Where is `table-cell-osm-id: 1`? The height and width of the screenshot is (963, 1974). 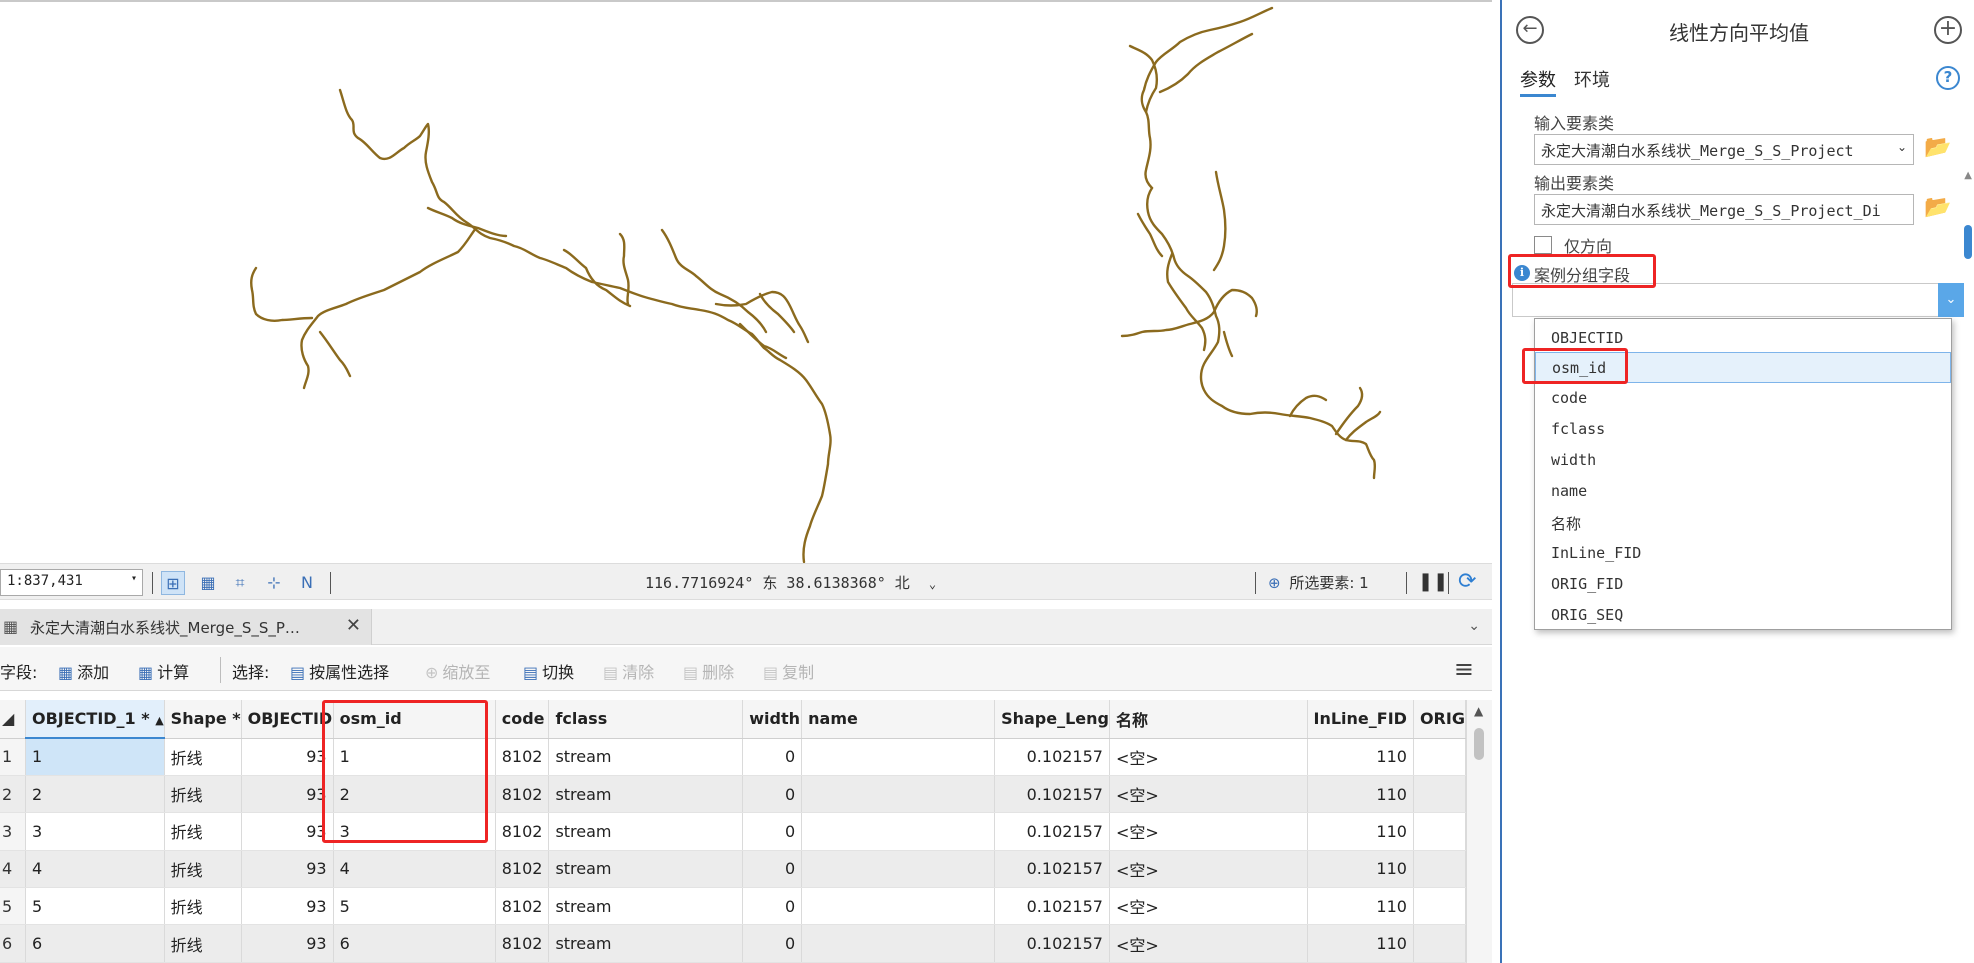
table-cell-osm-id: 1 is located at coordinates (414, 757).